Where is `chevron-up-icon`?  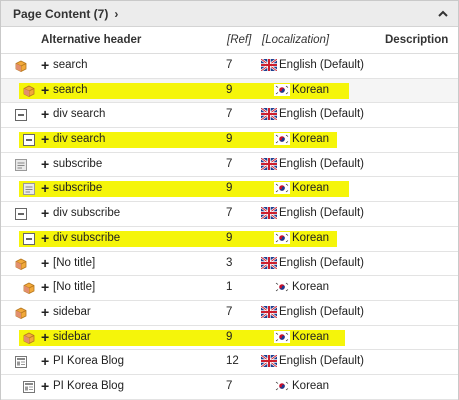
chevron-up-icon is located at coordinates (443, 13).